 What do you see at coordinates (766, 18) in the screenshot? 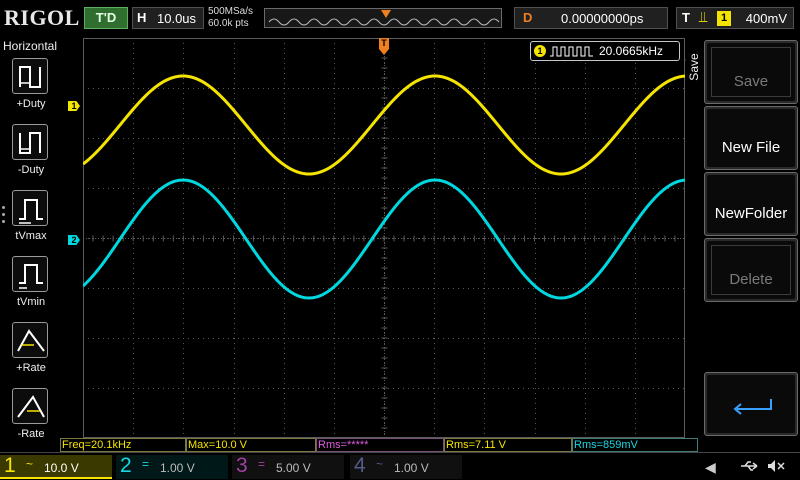
I see `trigger-level: 400mV` at bounding box center [766, 18].